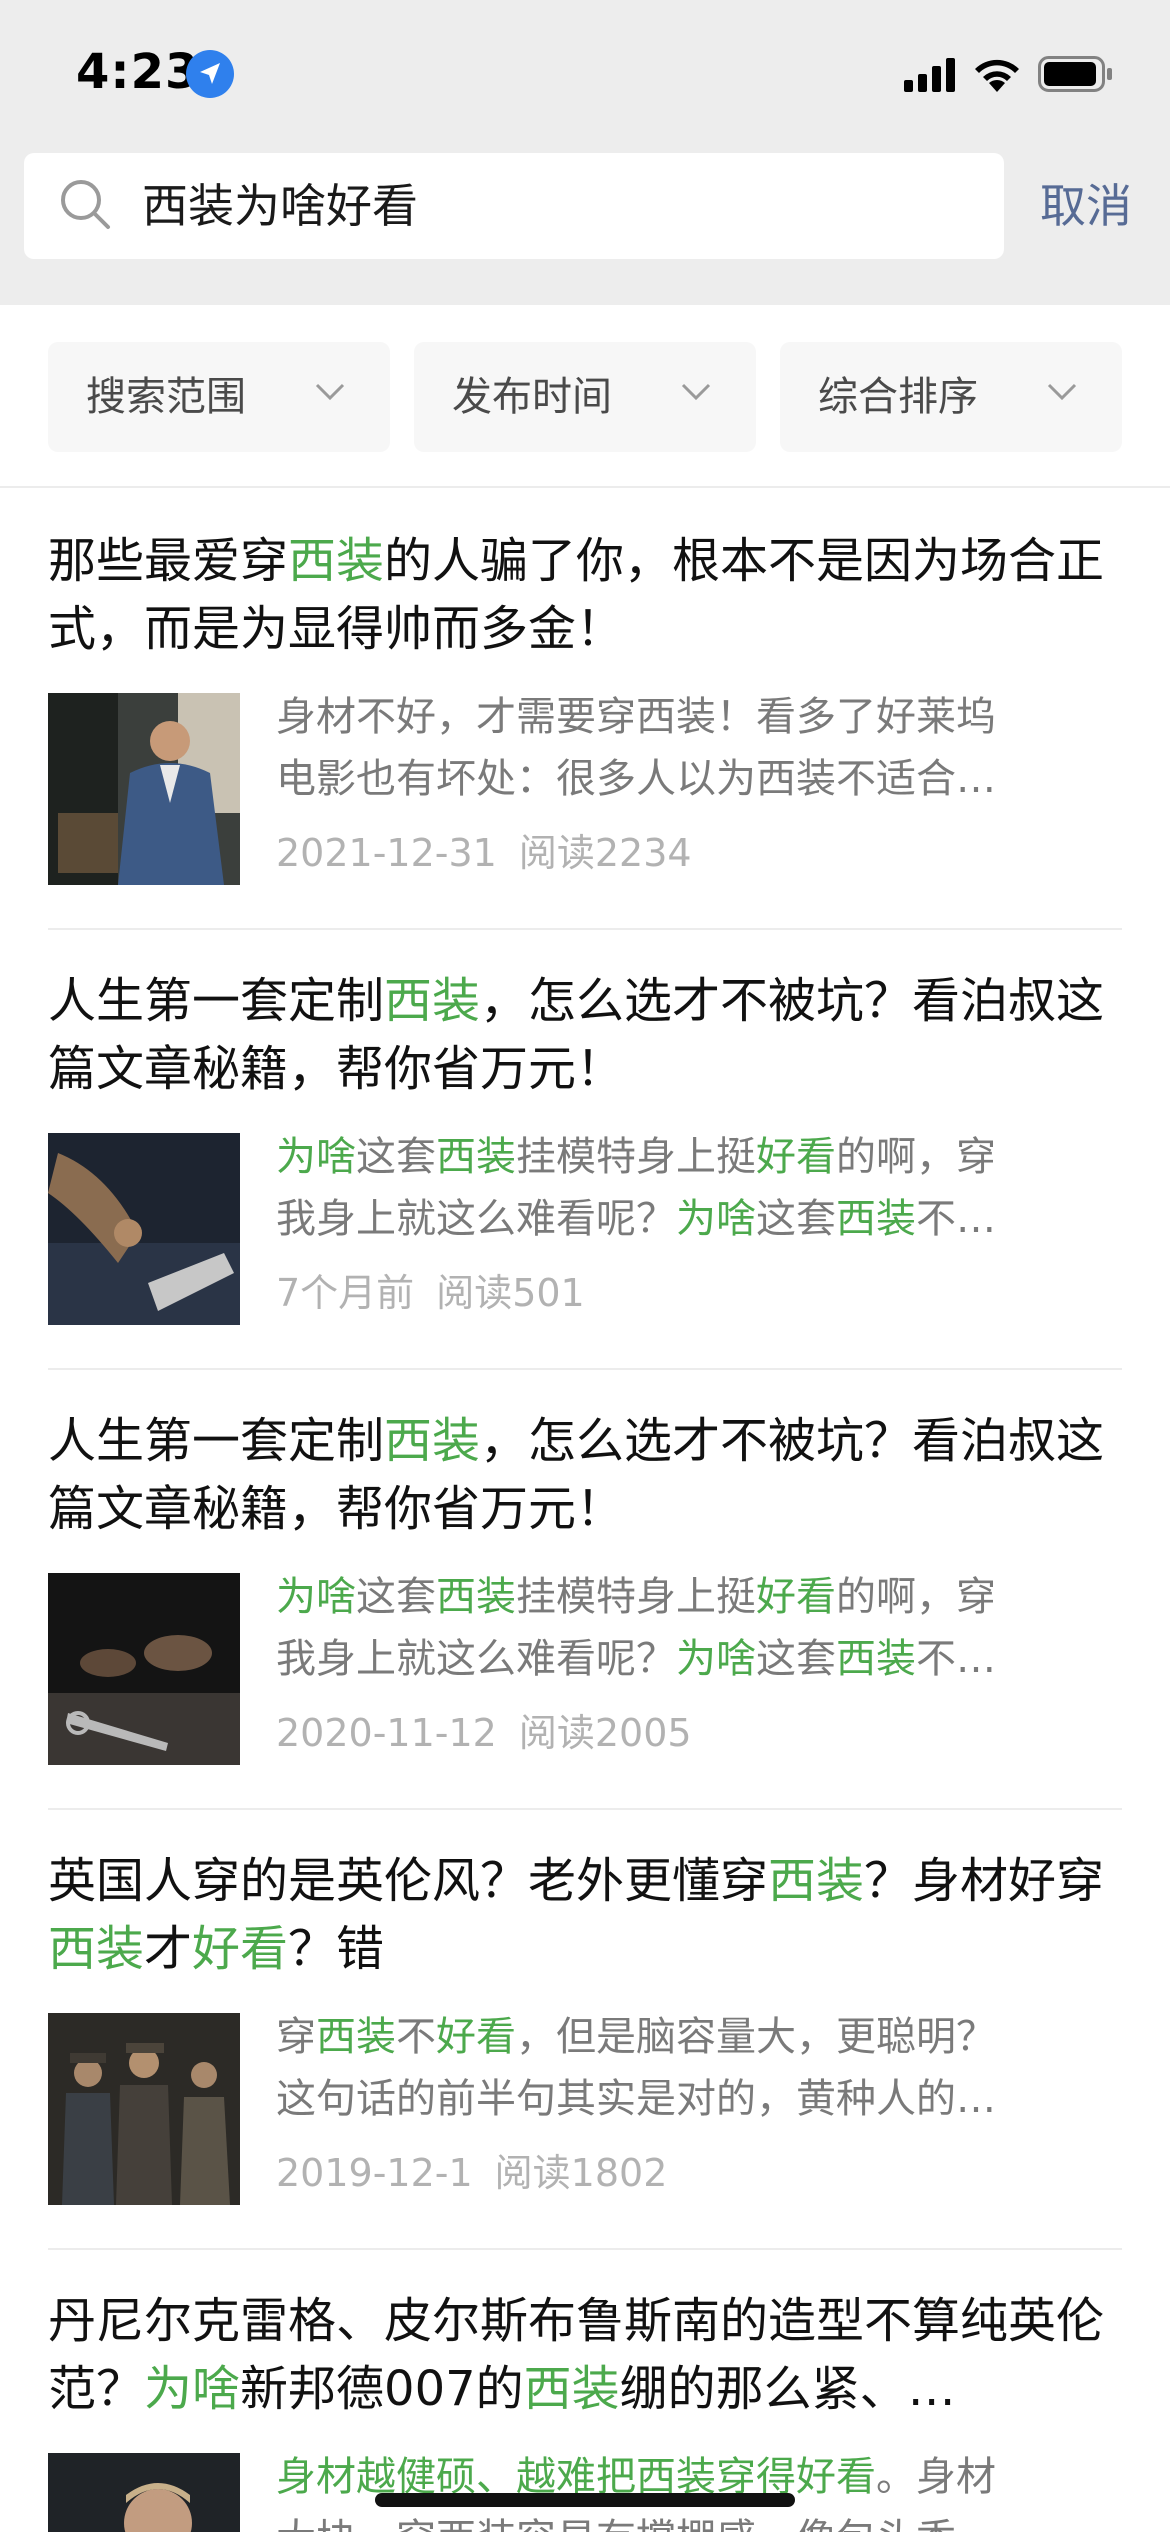  What do you see at coordinates (532, 397) in the screenshot?
I see `filter-label: 发布时间` at bounding box center [532, 397].